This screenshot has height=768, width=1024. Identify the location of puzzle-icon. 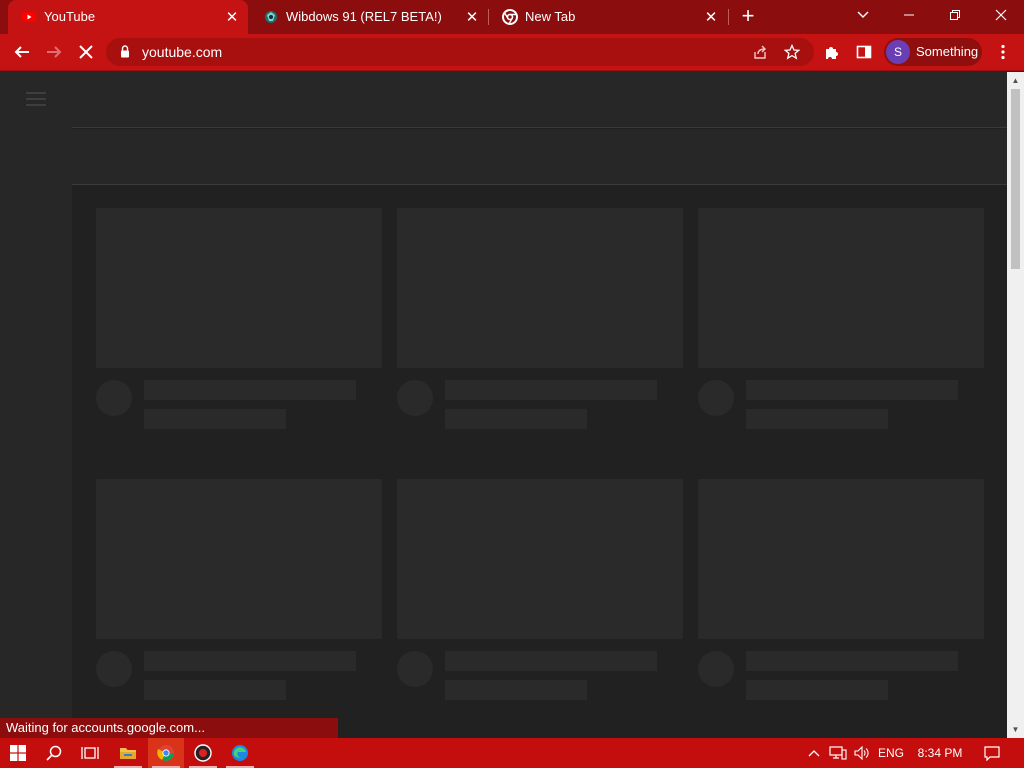
(832, 53).